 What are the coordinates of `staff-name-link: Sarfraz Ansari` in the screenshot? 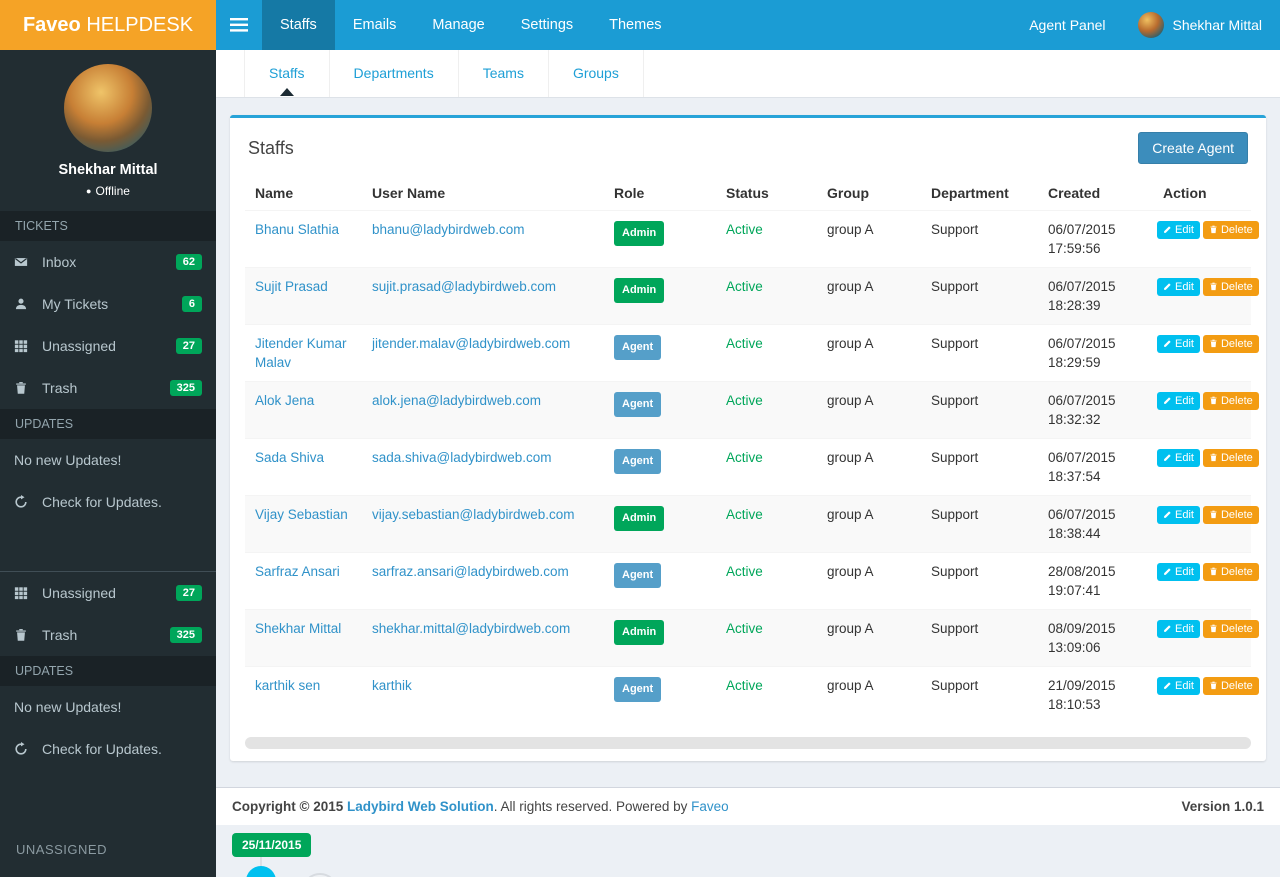 It's located at (297, 571).